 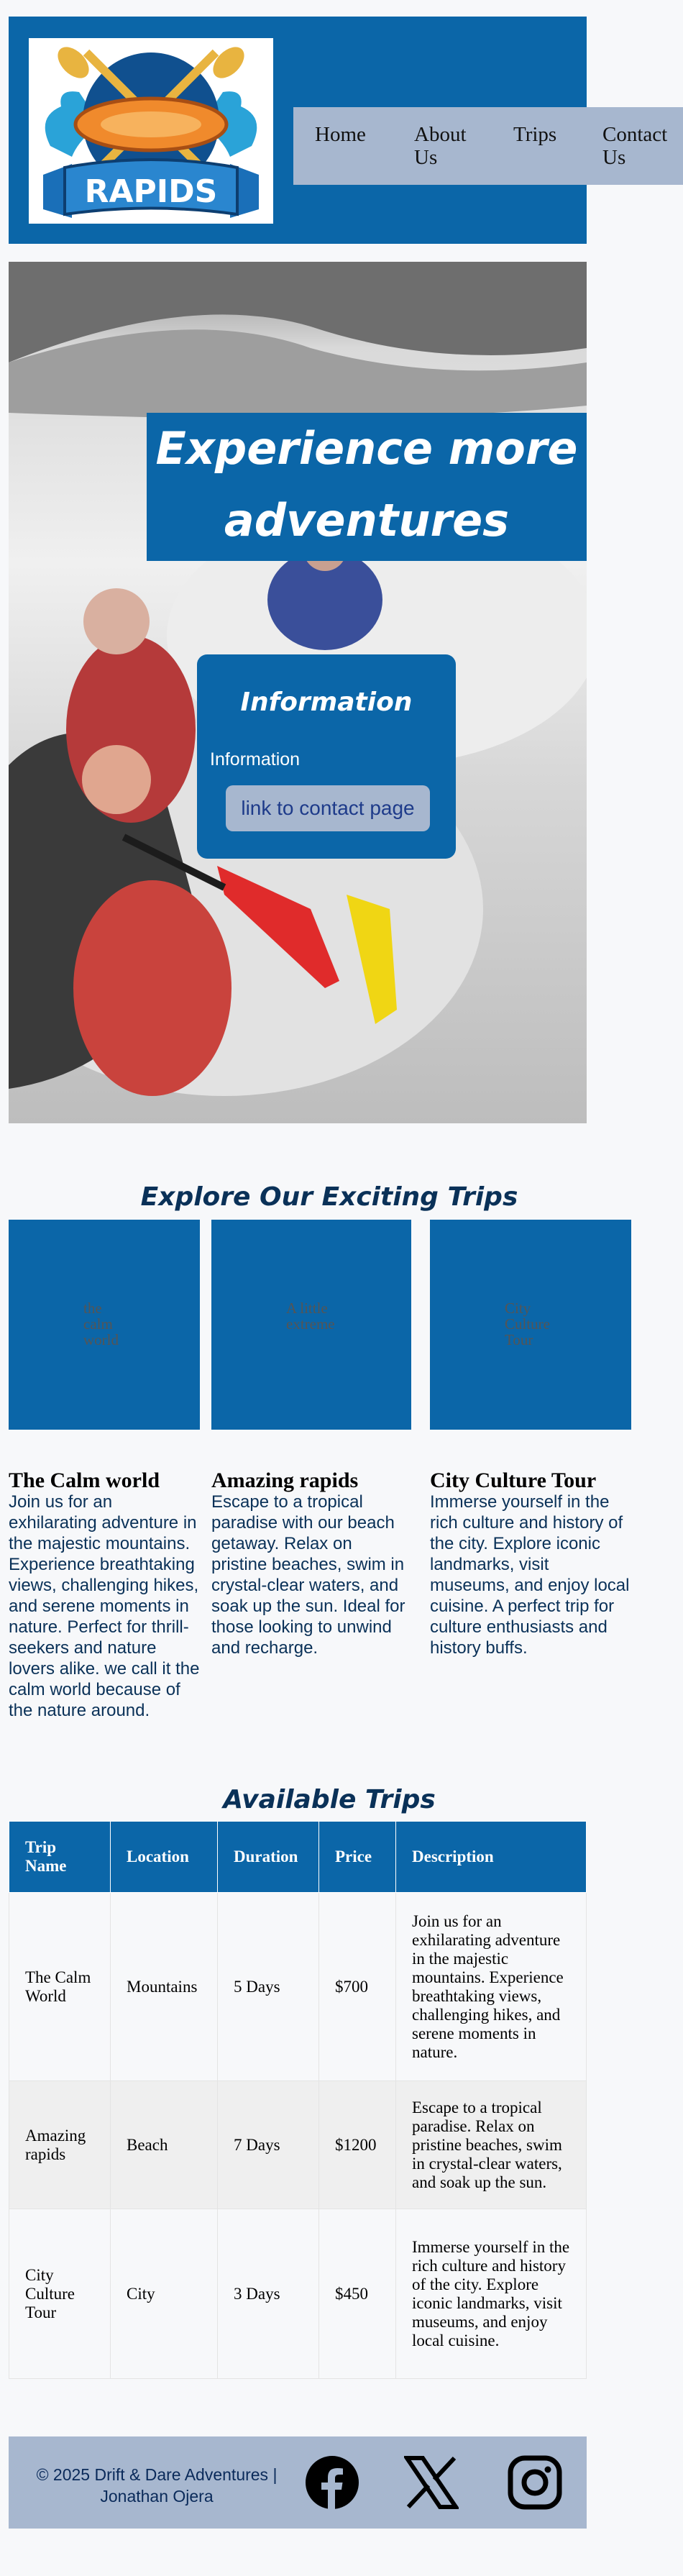 What do you see at coordinates (488, 146) in the screenshot?
I see `main-nav: Home About Us Trips Contact Us` at bounding box center [488, 146].